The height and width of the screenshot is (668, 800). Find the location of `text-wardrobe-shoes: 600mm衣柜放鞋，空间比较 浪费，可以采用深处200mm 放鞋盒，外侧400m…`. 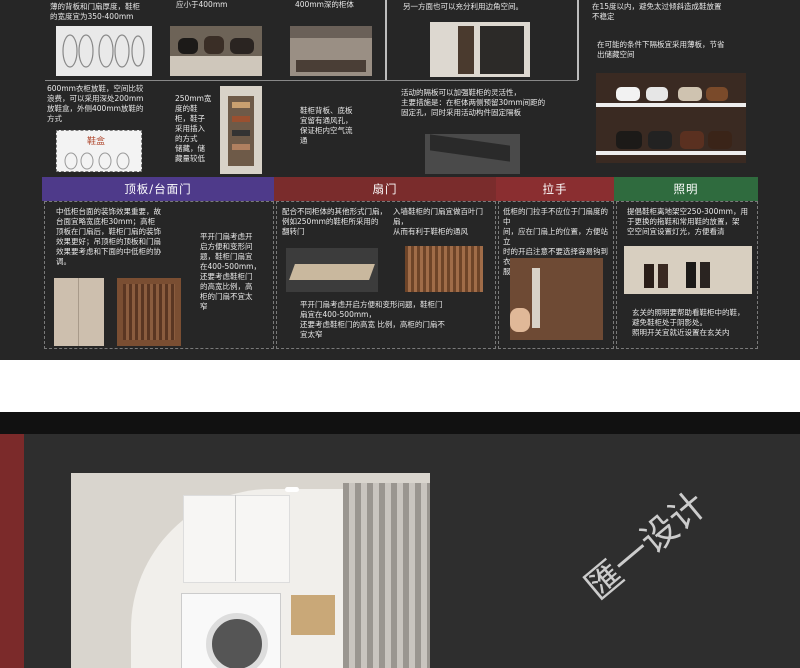

text-wardrobe-shoes: 600mm衣柜放鞋，空间比较 浪费，可以采用深处200mm 放鞋盒，外侧400m… is located at coordinates (95, 103).